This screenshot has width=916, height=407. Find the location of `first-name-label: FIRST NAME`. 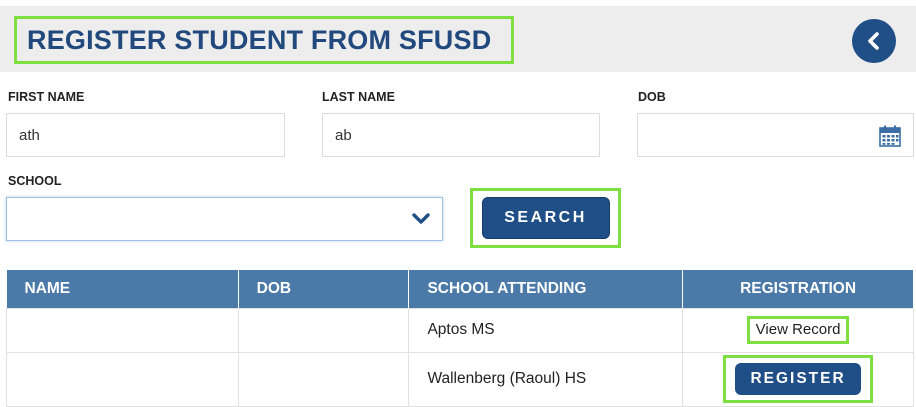

first-name-label: FIRST NAME is located at coordinates (46, 97).